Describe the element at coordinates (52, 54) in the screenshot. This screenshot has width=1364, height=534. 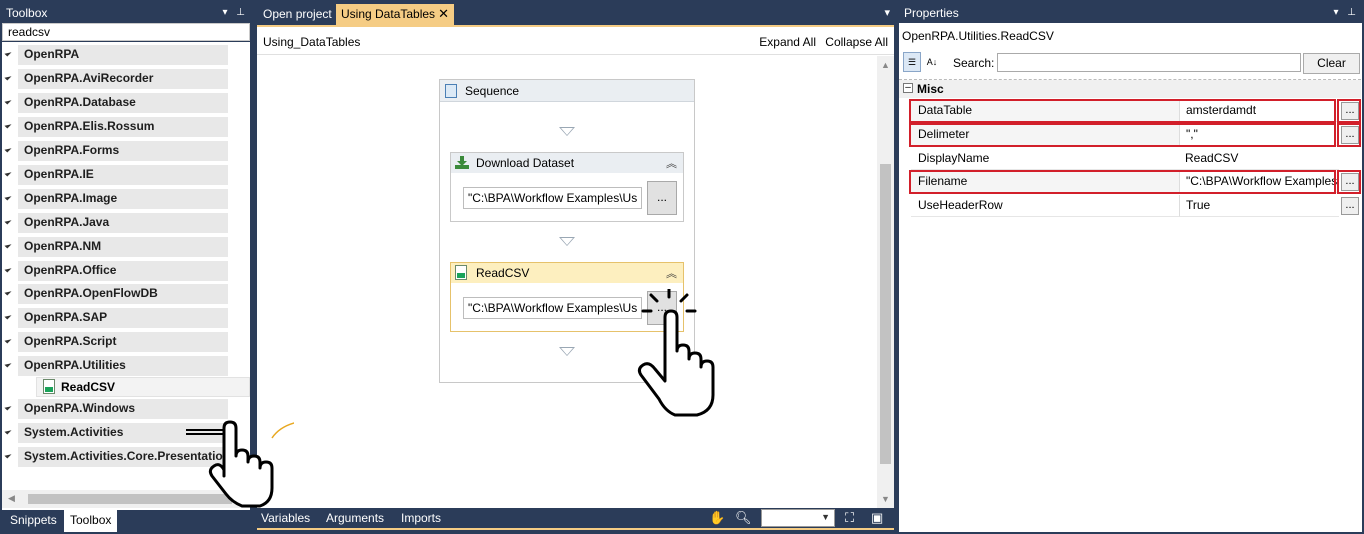
I see `category-label: OpenRPA` at that location.